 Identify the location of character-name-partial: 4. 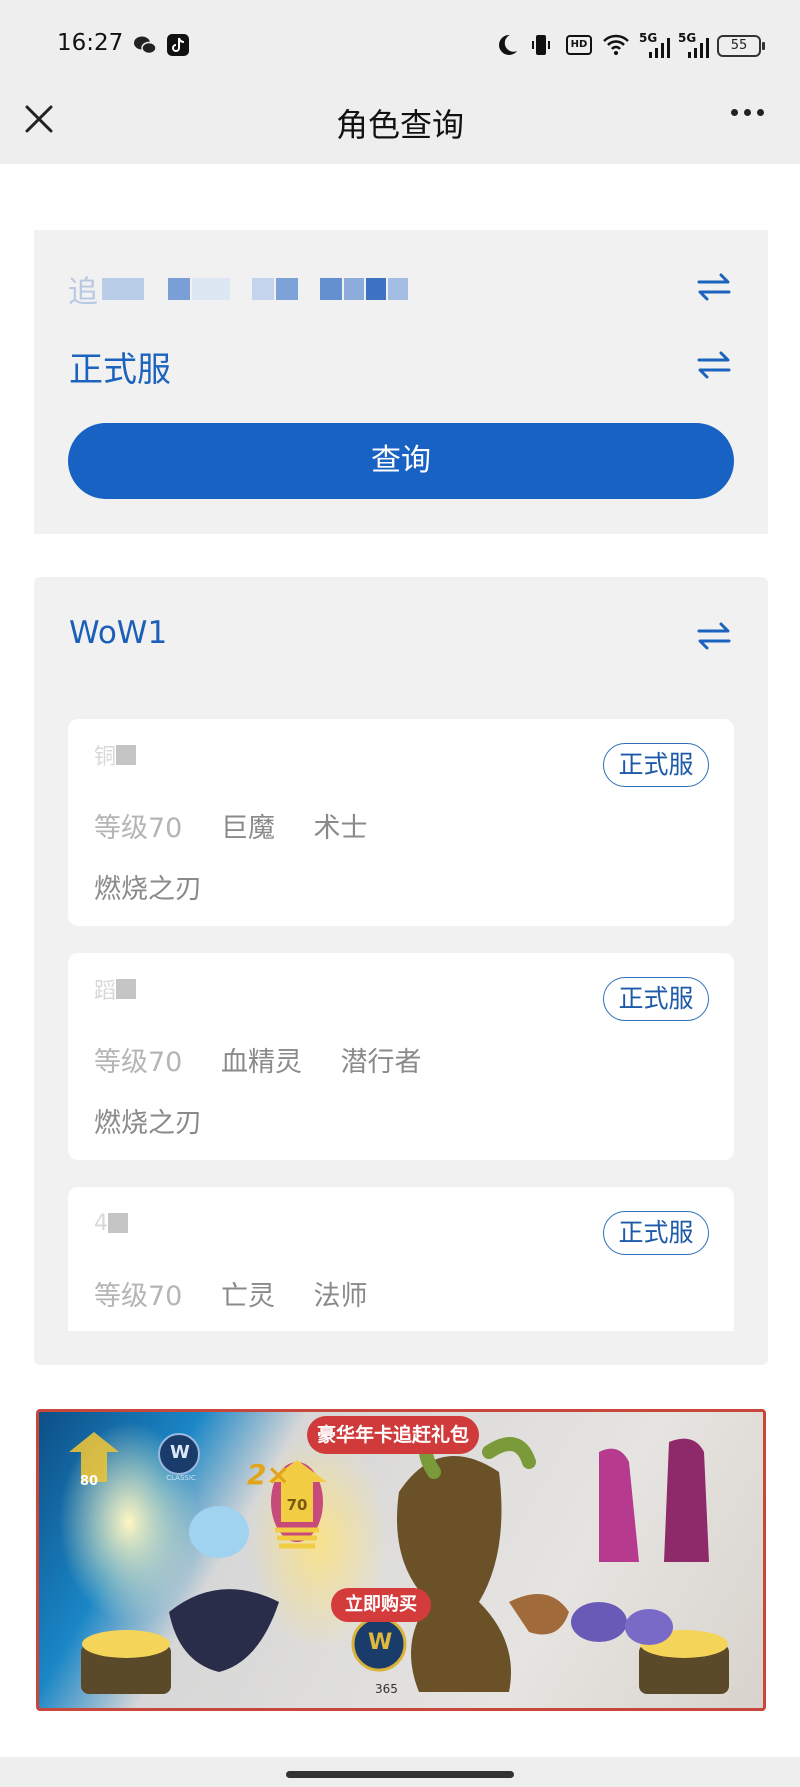
(101, 1223).